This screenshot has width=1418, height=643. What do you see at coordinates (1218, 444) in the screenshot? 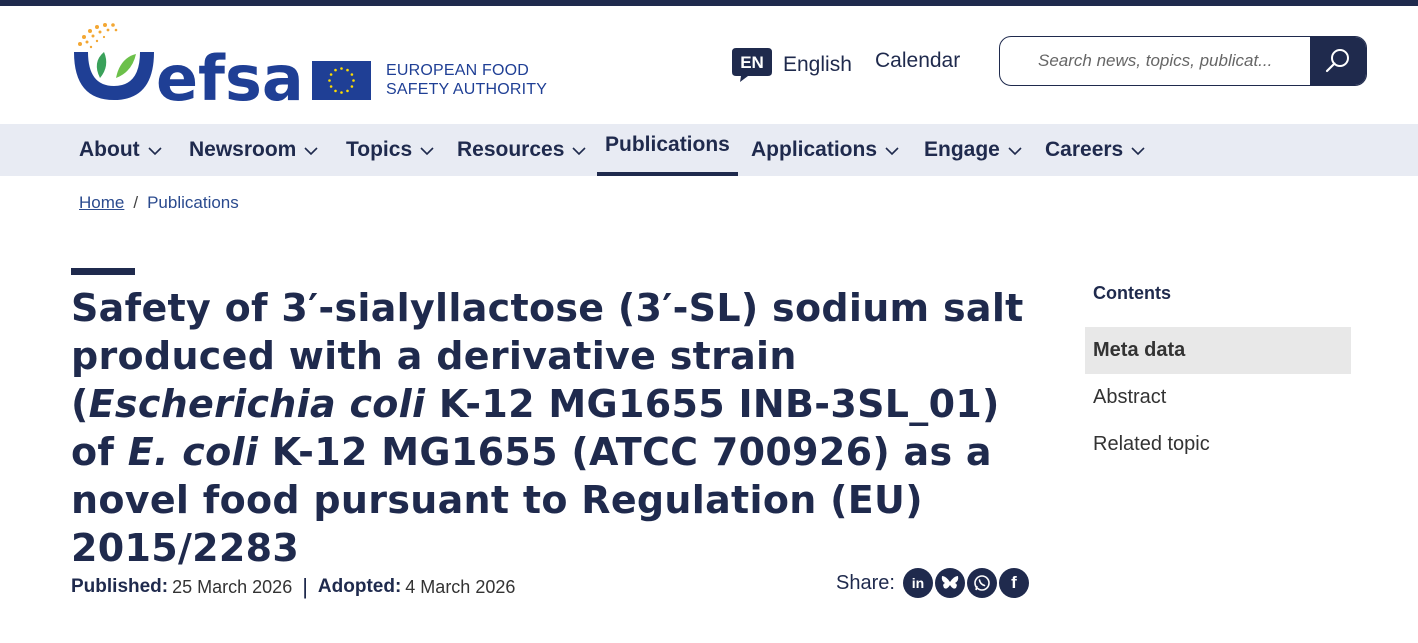
I see `toc-item-related-topic: Related topic` at bounding box center [1218, 444].